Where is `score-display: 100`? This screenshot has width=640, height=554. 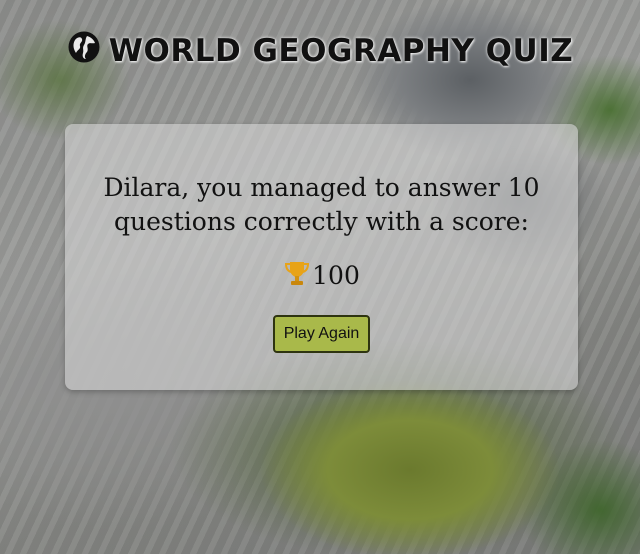 score-display: 100 is located at coordinates (321, 277).